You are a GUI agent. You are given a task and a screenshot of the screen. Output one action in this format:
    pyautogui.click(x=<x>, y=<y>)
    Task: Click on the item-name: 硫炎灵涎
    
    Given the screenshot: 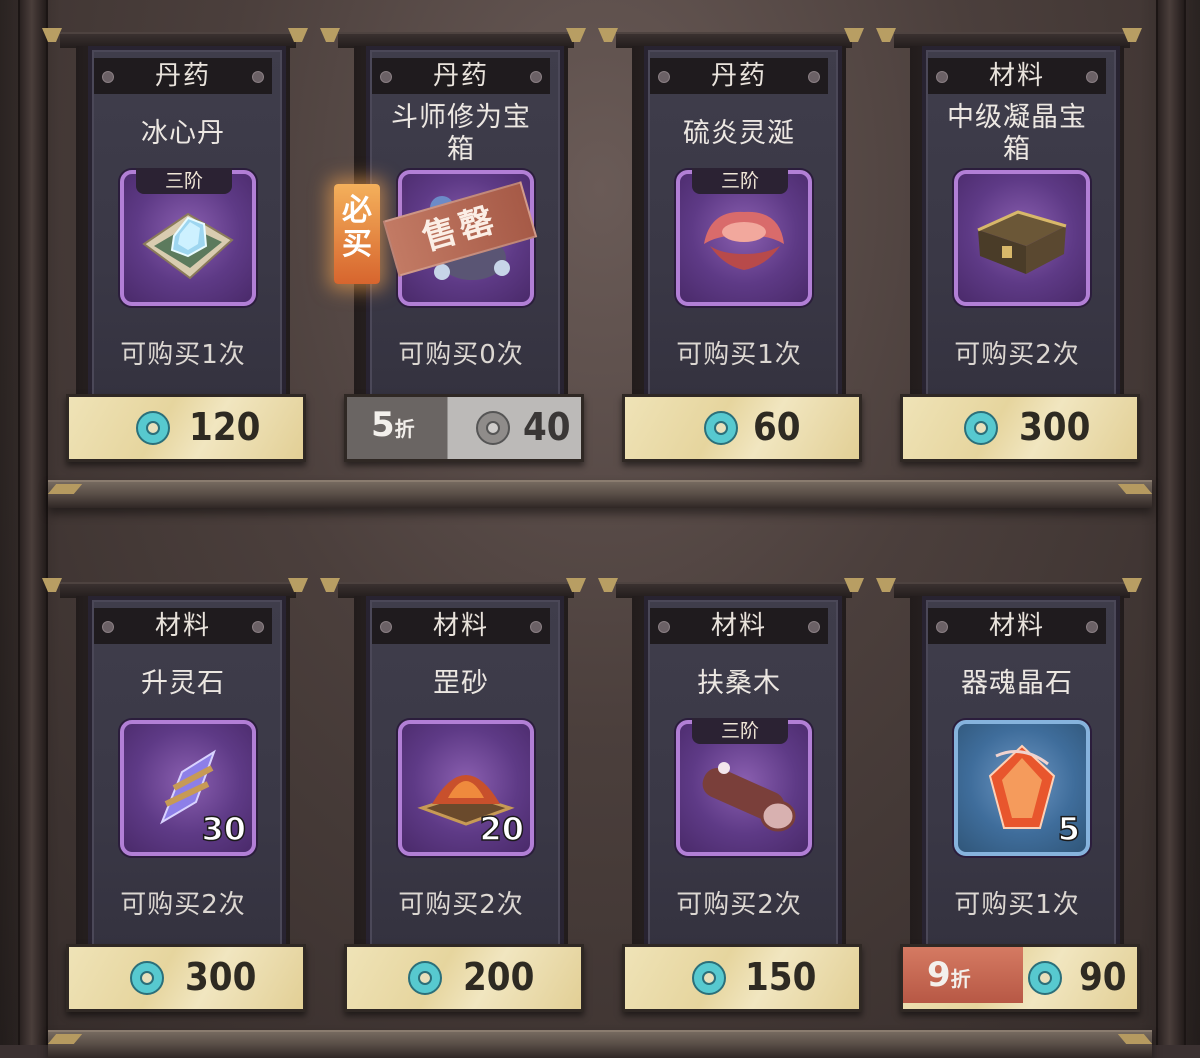 What is the action you would take?
    pyautogui.click(x=739, y=133)
    